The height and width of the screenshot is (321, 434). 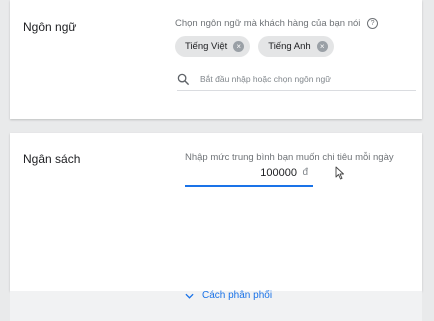 What do you see at coordinates (289, 46) in the screenshot?
I see `chip-label: Tiếng Anh` at bounding box center [289, 46].